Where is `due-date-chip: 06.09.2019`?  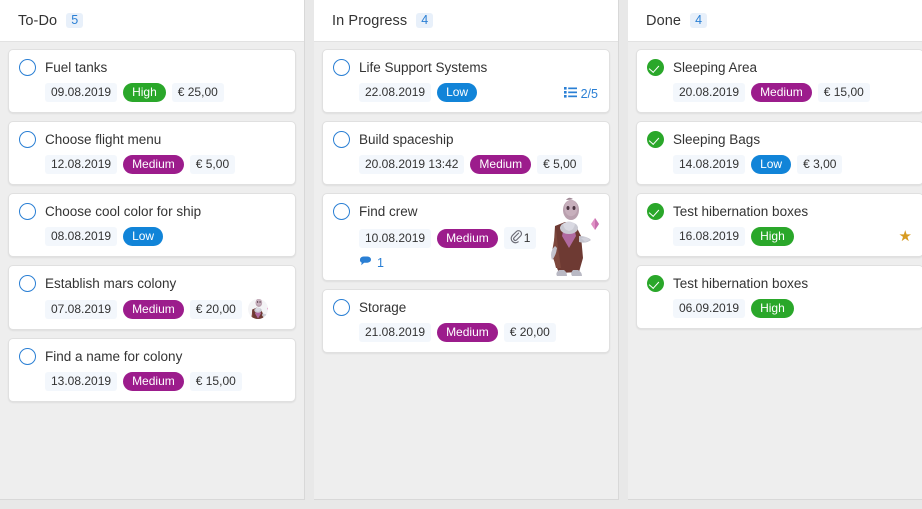
due-date-chip: 06.09.2019 is located at coordinates (709, 308).